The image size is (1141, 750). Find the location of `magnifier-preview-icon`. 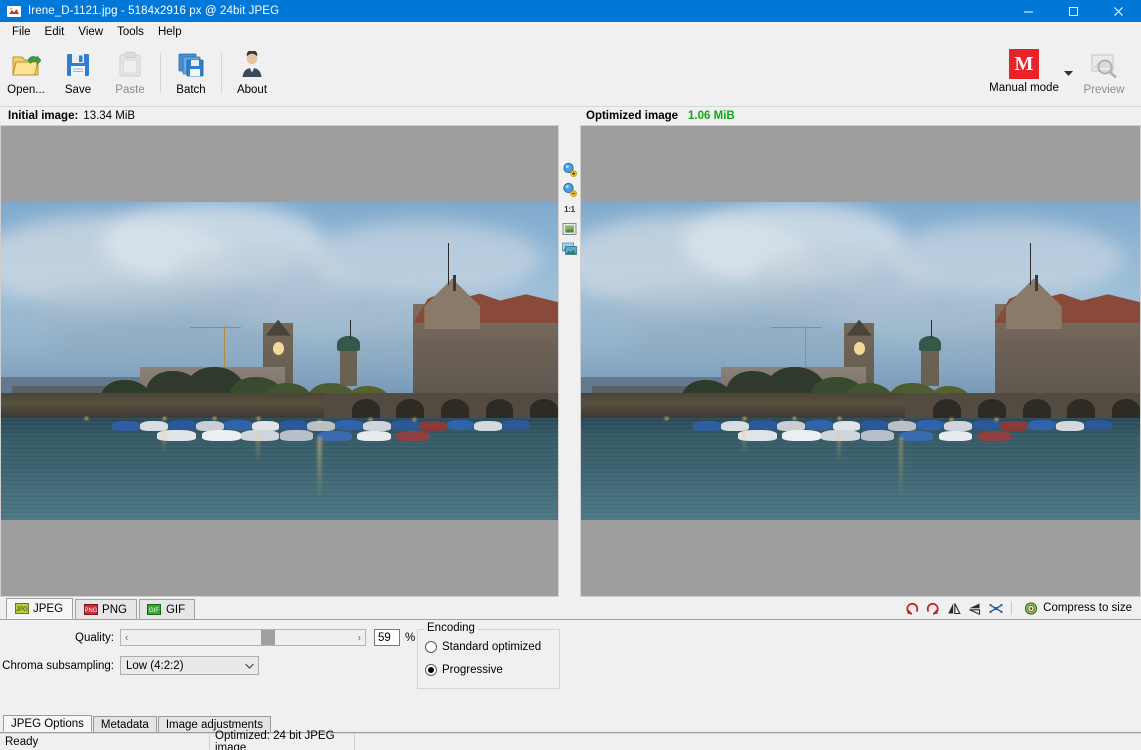

magnifier-preview-icon is located at coordinates (1104, 65).